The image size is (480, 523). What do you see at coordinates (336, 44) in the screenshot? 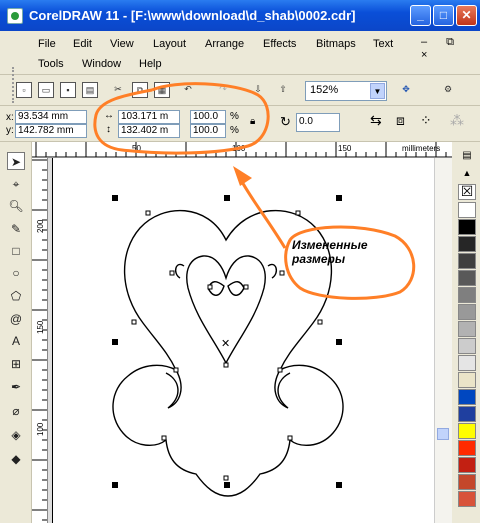
I see `menu-bitmaps: Bitmaps` at bounding box center [336, 44].